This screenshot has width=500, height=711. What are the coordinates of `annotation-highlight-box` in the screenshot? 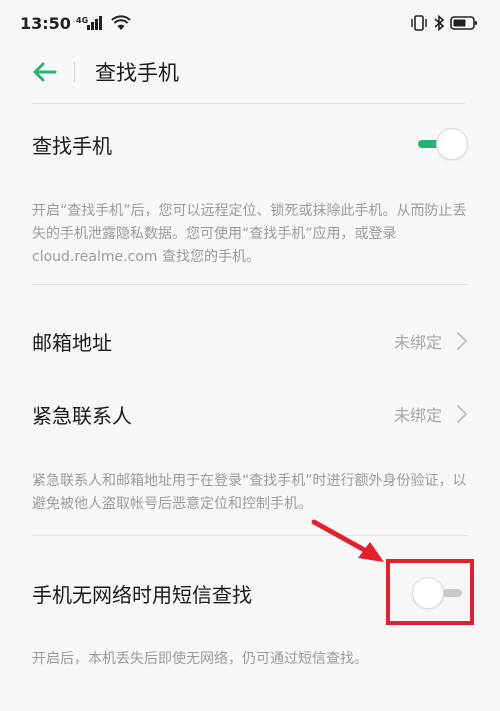 It's located at (430, 592).